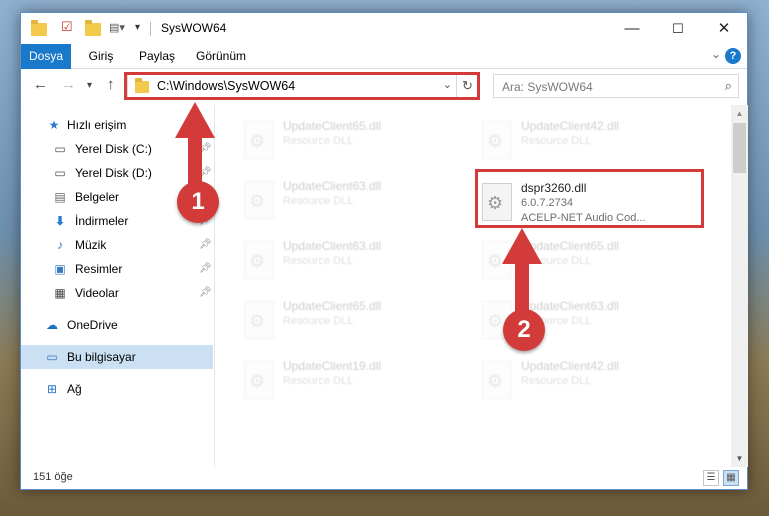 Image resolution: width=769 pixels, height=516 pixels. I want to click on close-button: ✕, so click(724, 28).